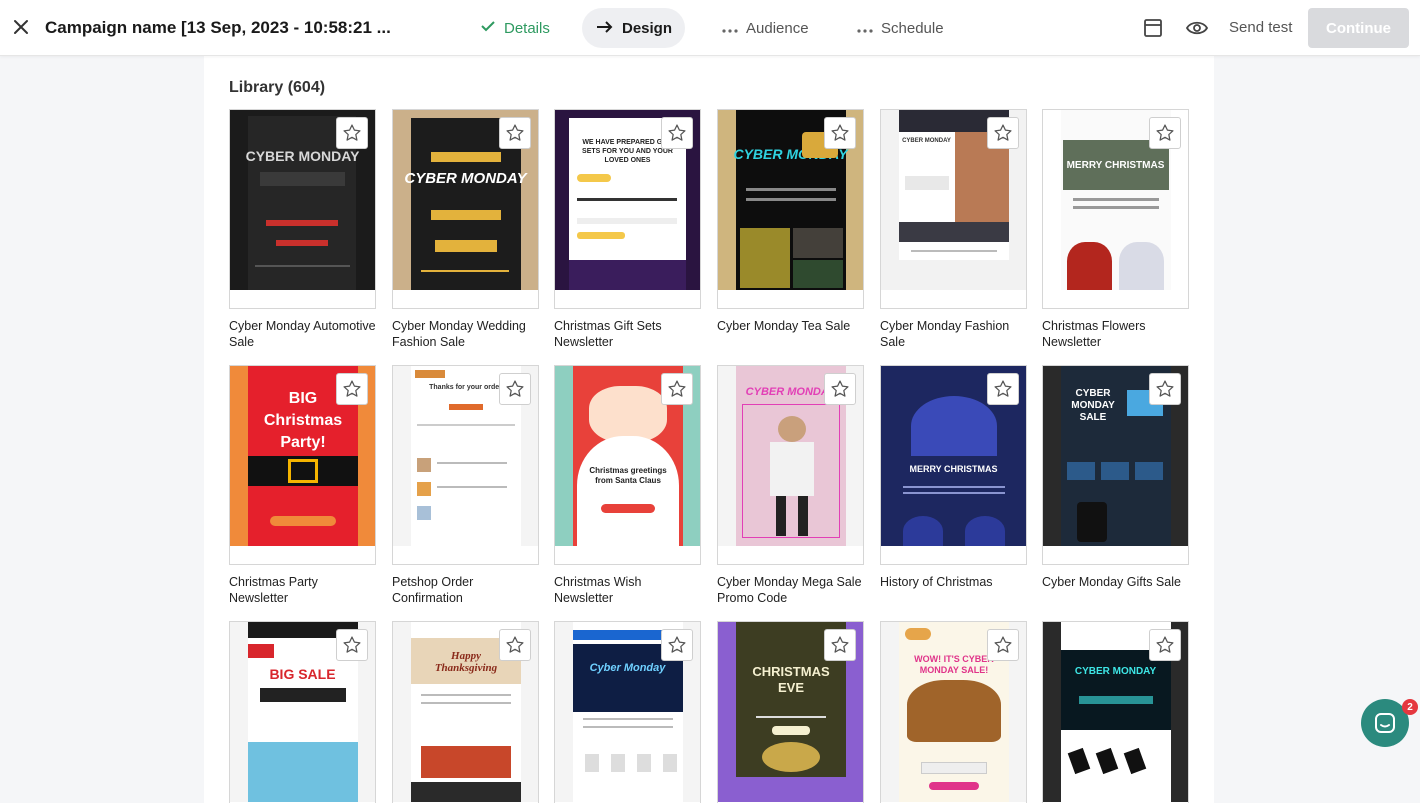  What do you see at coordinates (304, 590) in the screenshot?
I see `template-name: Christmas Party Newsletter` at bounding box center [304, 590].